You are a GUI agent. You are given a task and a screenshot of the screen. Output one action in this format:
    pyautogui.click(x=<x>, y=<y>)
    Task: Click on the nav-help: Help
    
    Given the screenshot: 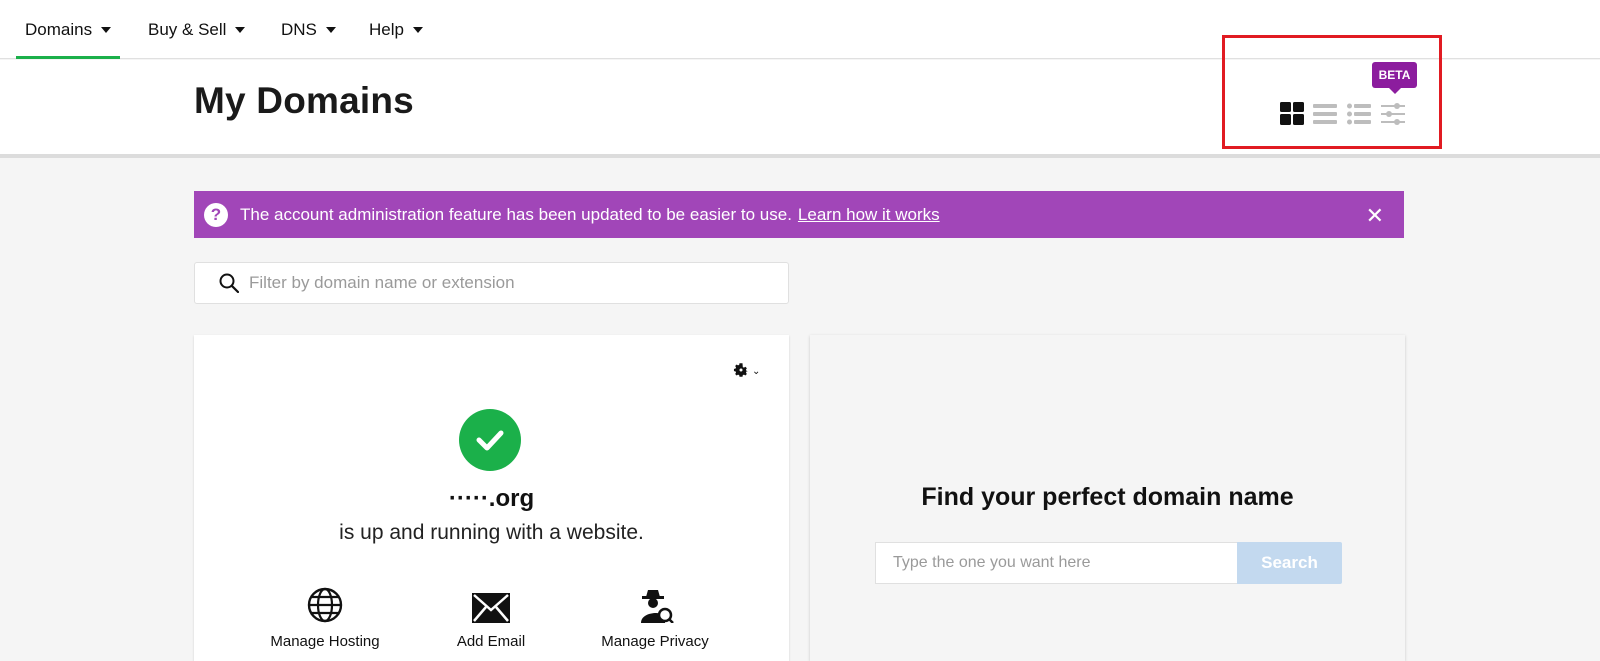 What is the action you would take?
    pyautogui.click(x=396, y=29)
    